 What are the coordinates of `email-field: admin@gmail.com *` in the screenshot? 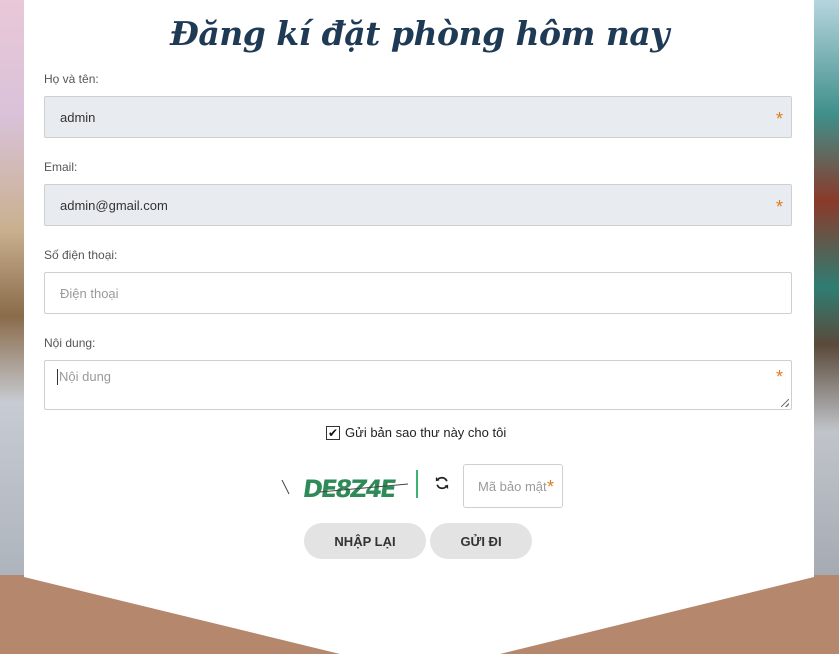 It's located at (418, 205).